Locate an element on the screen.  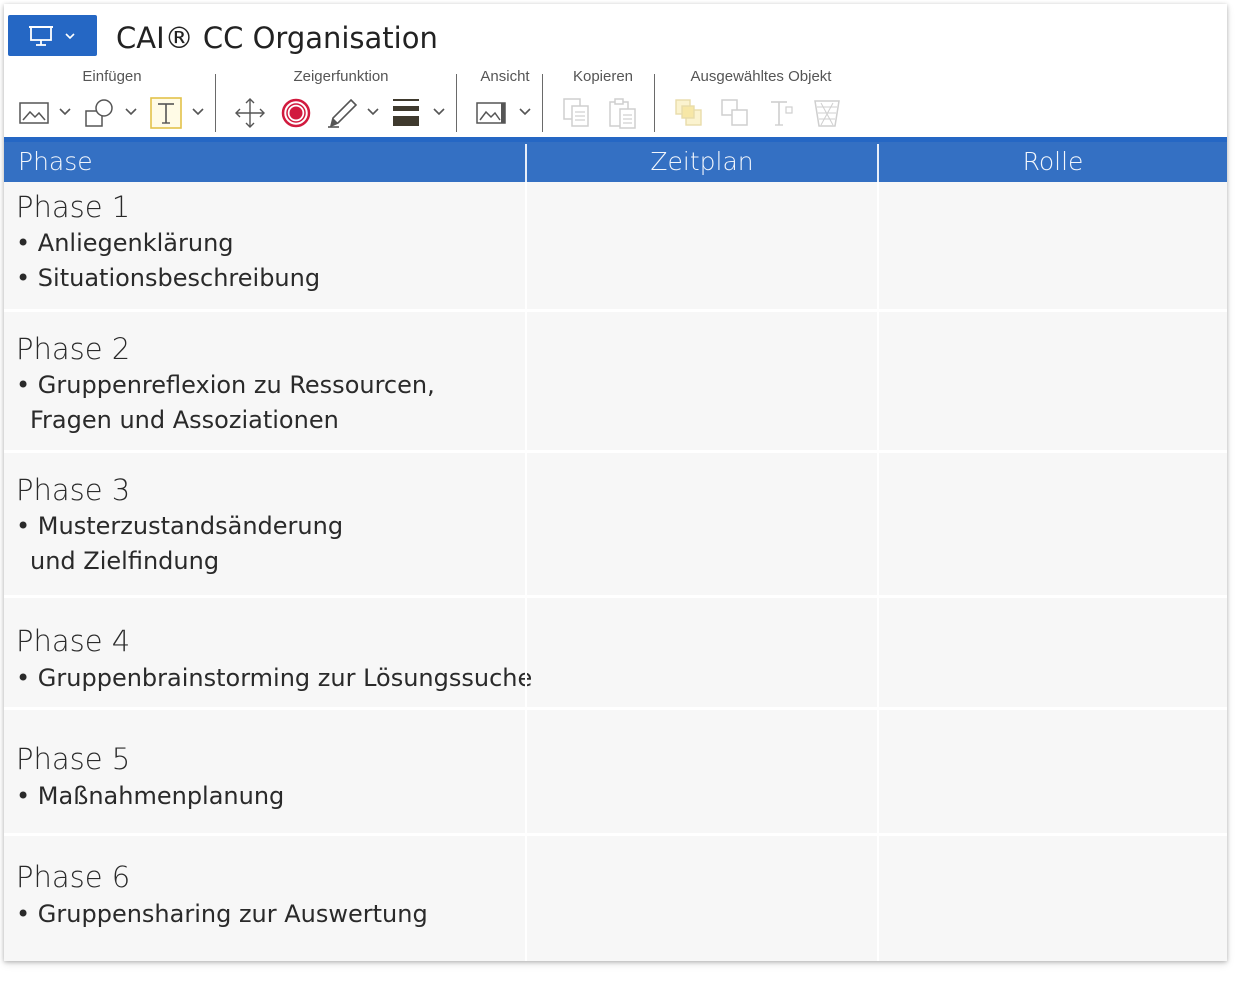
list-item-continuation: Fragen und Assoziationen is located at coordinates (184, 420).